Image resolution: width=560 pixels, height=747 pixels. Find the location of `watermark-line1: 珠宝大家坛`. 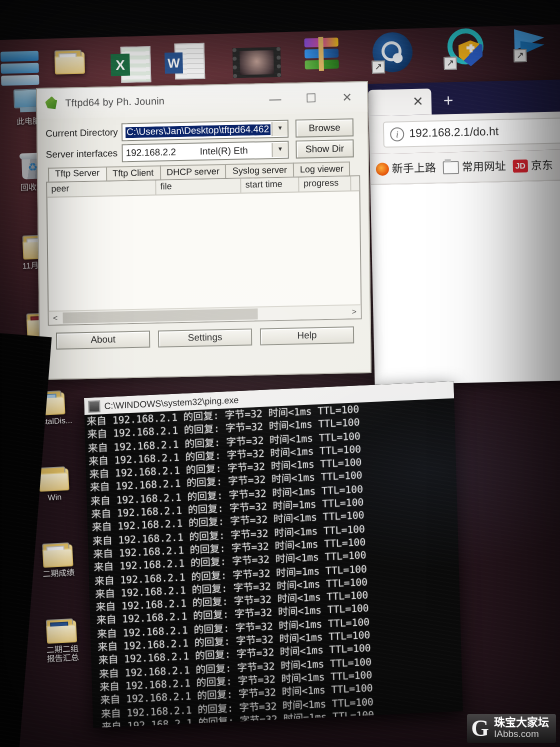

watermark-line1: 珠宝大家坛 is located at coordinates (521, 723).